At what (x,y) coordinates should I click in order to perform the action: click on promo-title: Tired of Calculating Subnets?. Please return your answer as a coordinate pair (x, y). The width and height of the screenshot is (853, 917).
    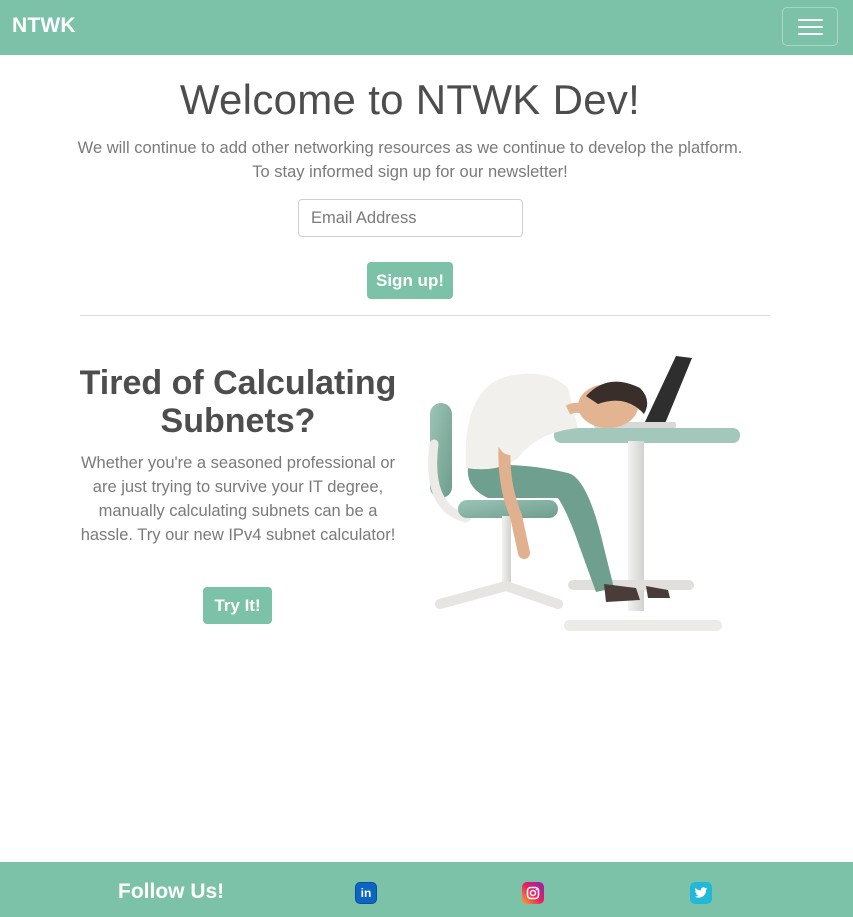
    Looking at the image, I should click on (238, 402).